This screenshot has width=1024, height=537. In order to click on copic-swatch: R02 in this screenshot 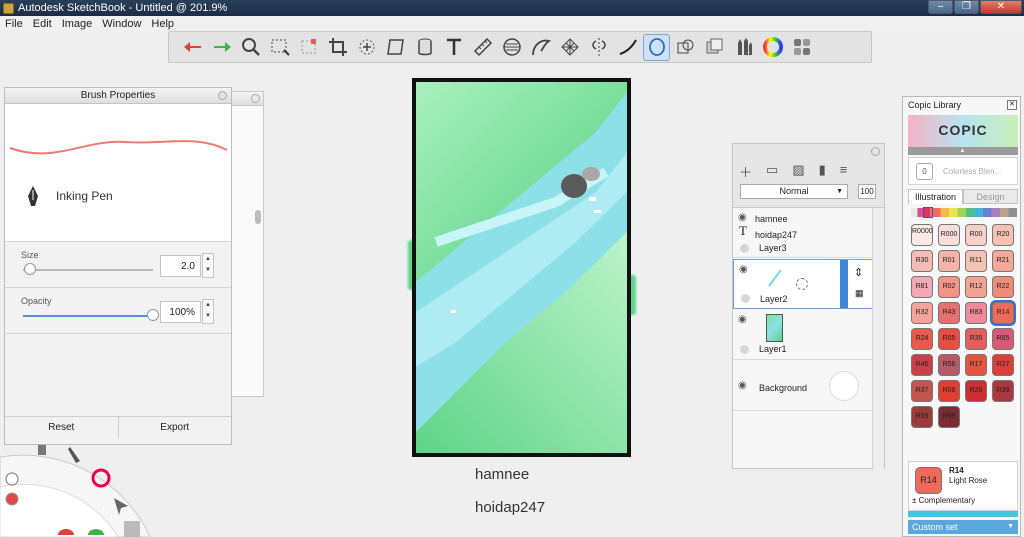, I will do `click(949, 287)`.